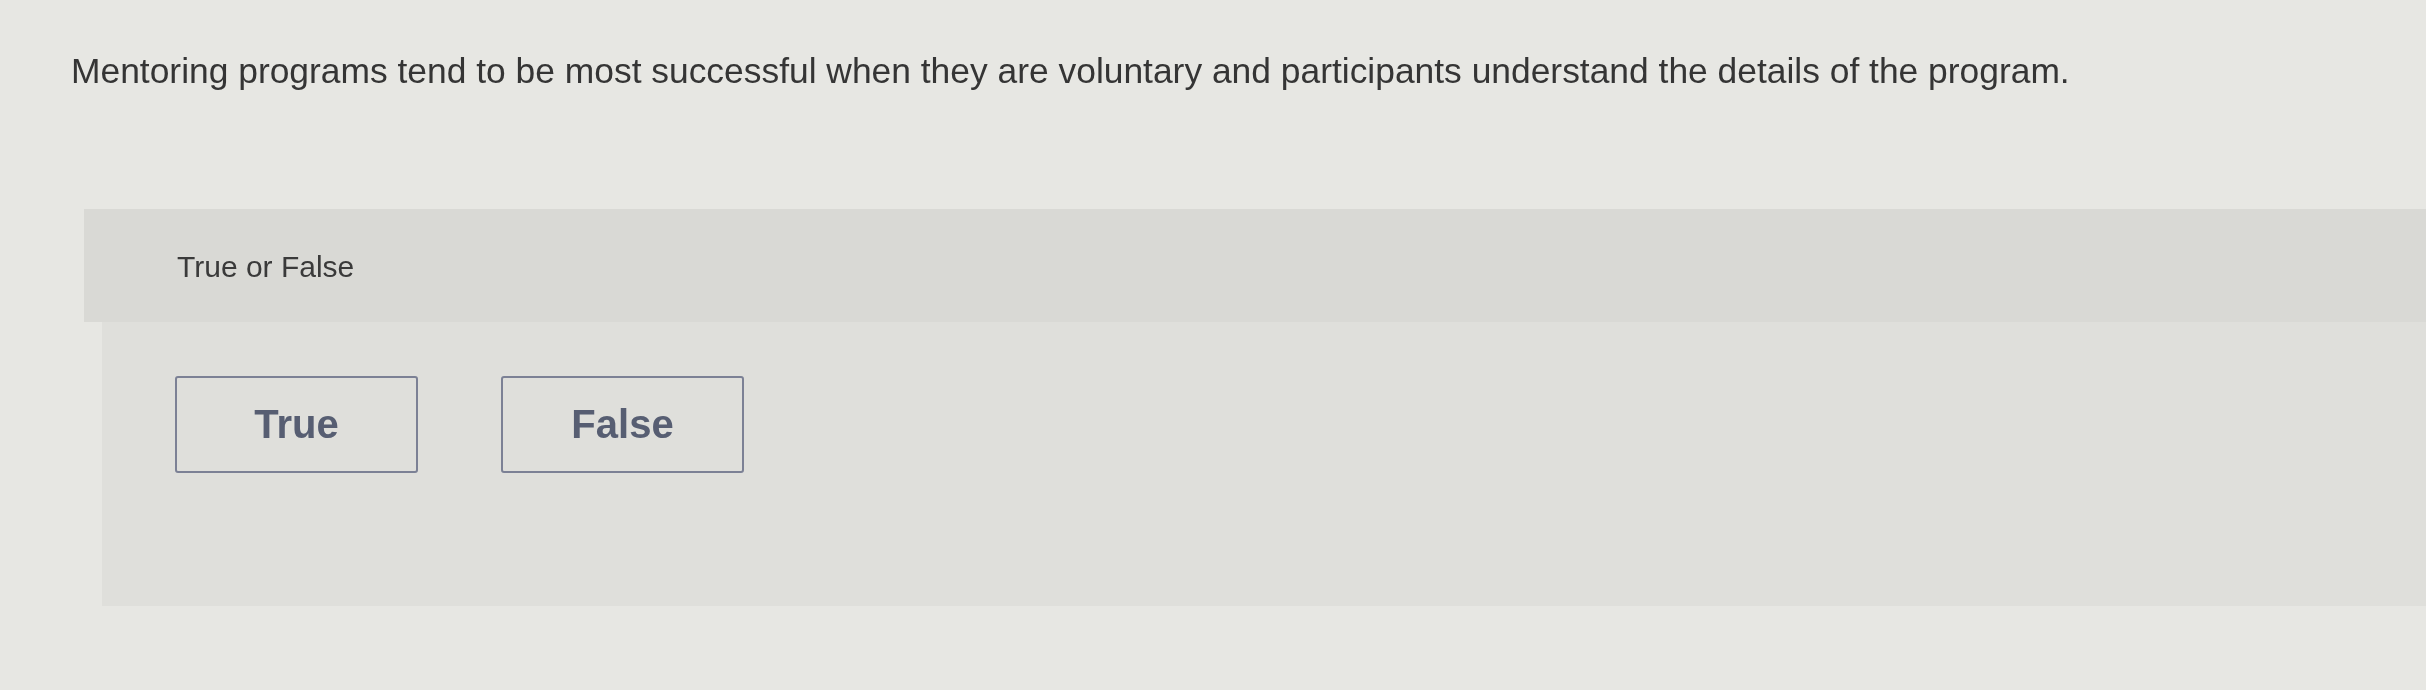 This screenshot has width=2426, height=690. I want to click on answer-option-button: True, so click(296, 424).